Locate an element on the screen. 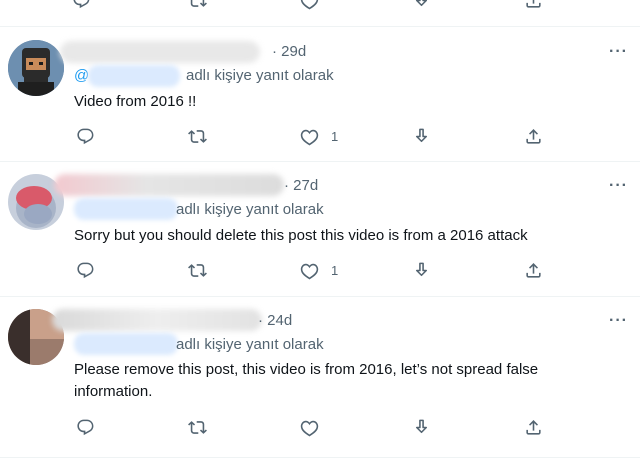 This screenshot has height=471, width=640. divider is located at coordinates (320, 457).